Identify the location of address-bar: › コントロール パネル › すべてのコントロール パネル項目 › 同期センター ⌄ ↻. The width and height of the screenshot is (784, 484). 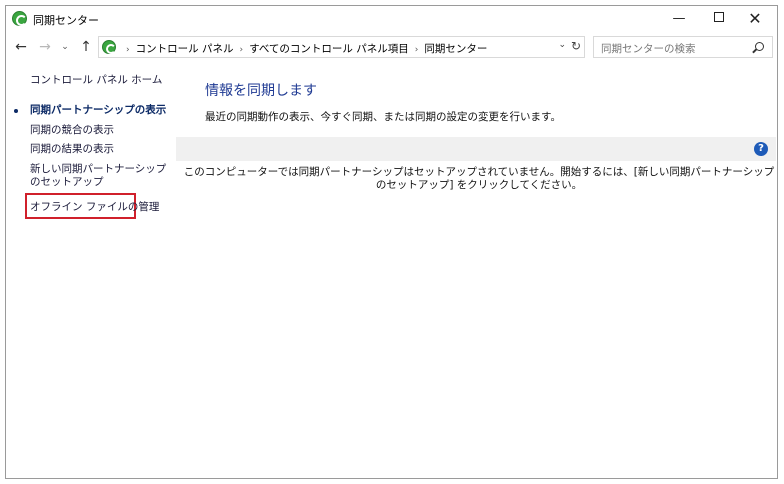
(341, 47).